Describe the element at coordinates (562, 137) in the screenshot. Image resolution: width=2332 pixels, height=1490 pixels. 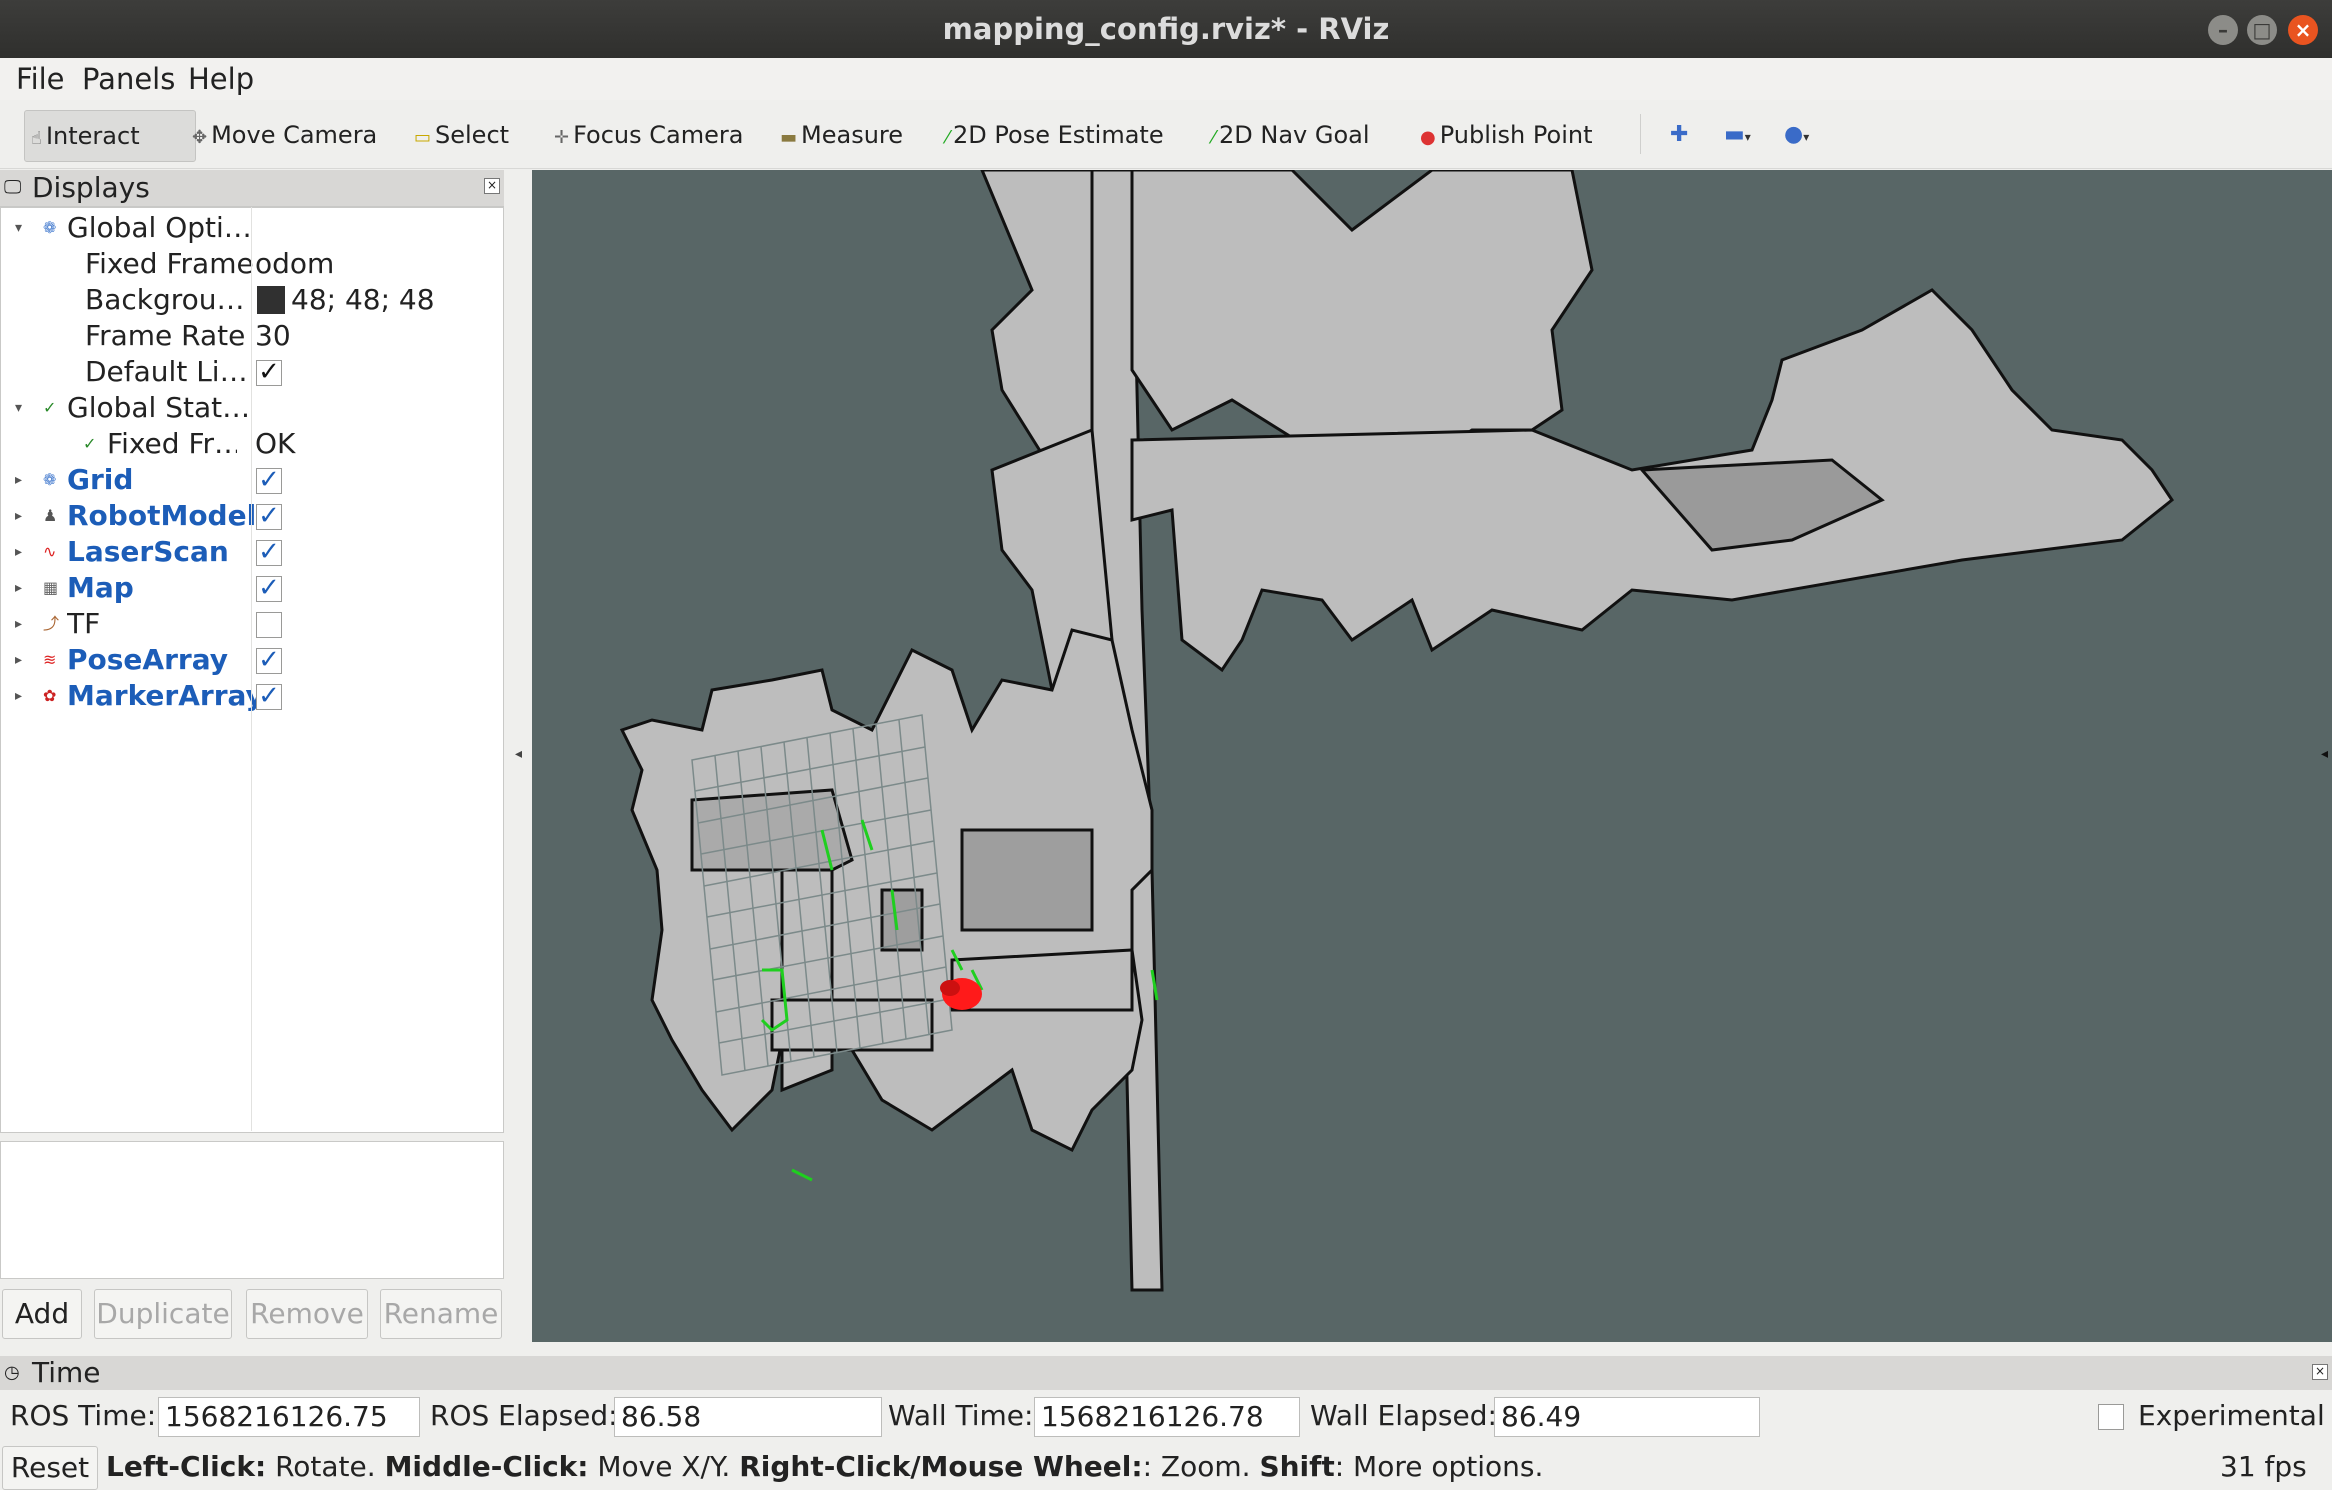
I see `focus-icon: ✛` at that location.